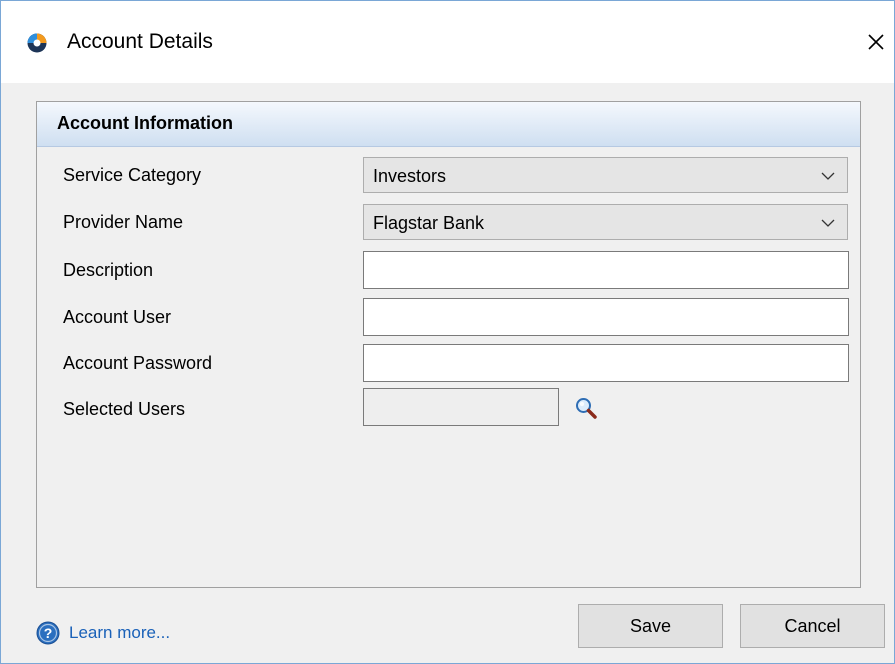  I want to click on service-category-dropdown: Investors, so click(605, 175).